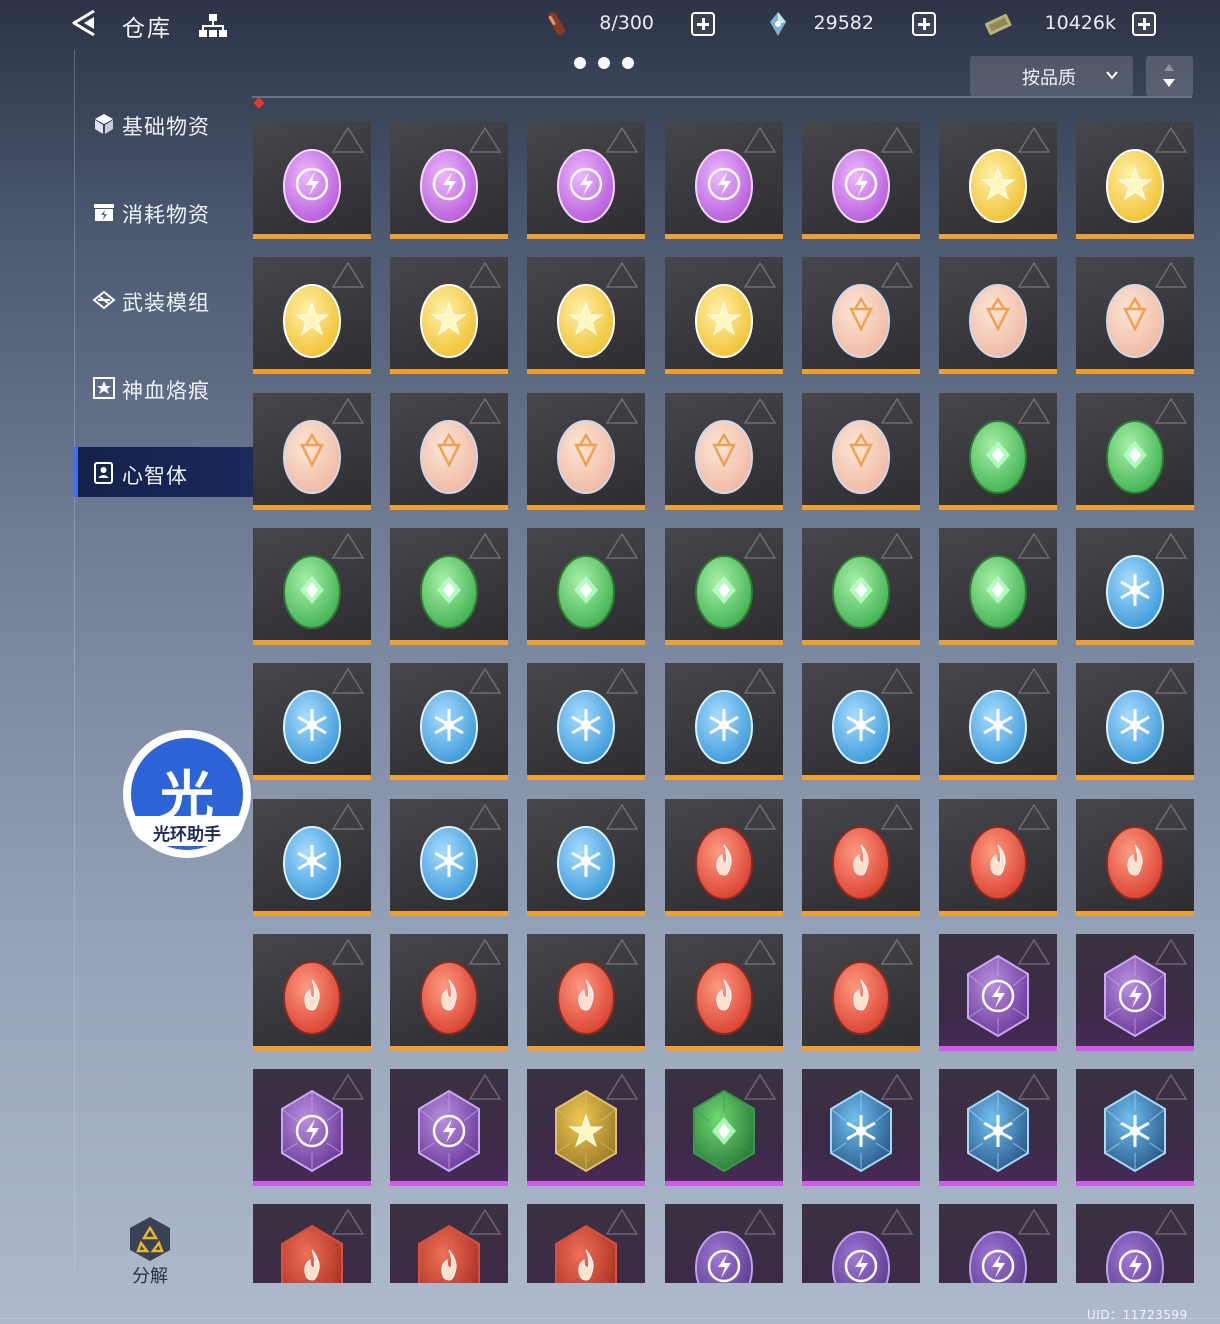 This screenshot has width=1220, height=1324. I want to click on more-options-button, so click(612, 61).